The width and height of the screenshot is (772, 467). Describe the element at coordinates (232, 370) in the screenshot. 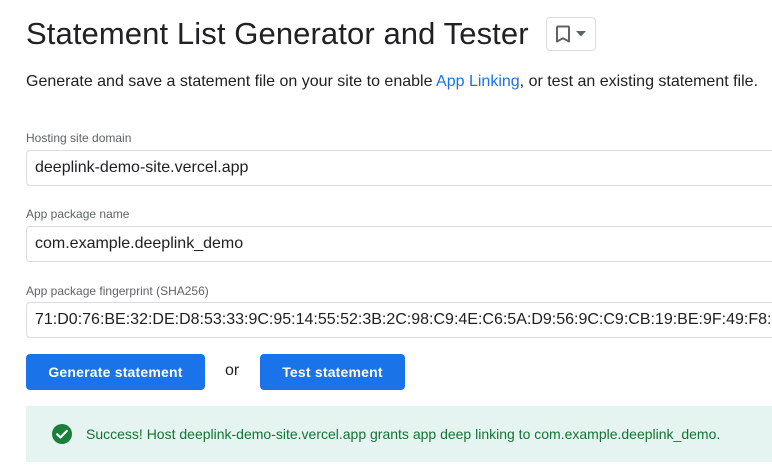

I see `or-separator: or` at that location.